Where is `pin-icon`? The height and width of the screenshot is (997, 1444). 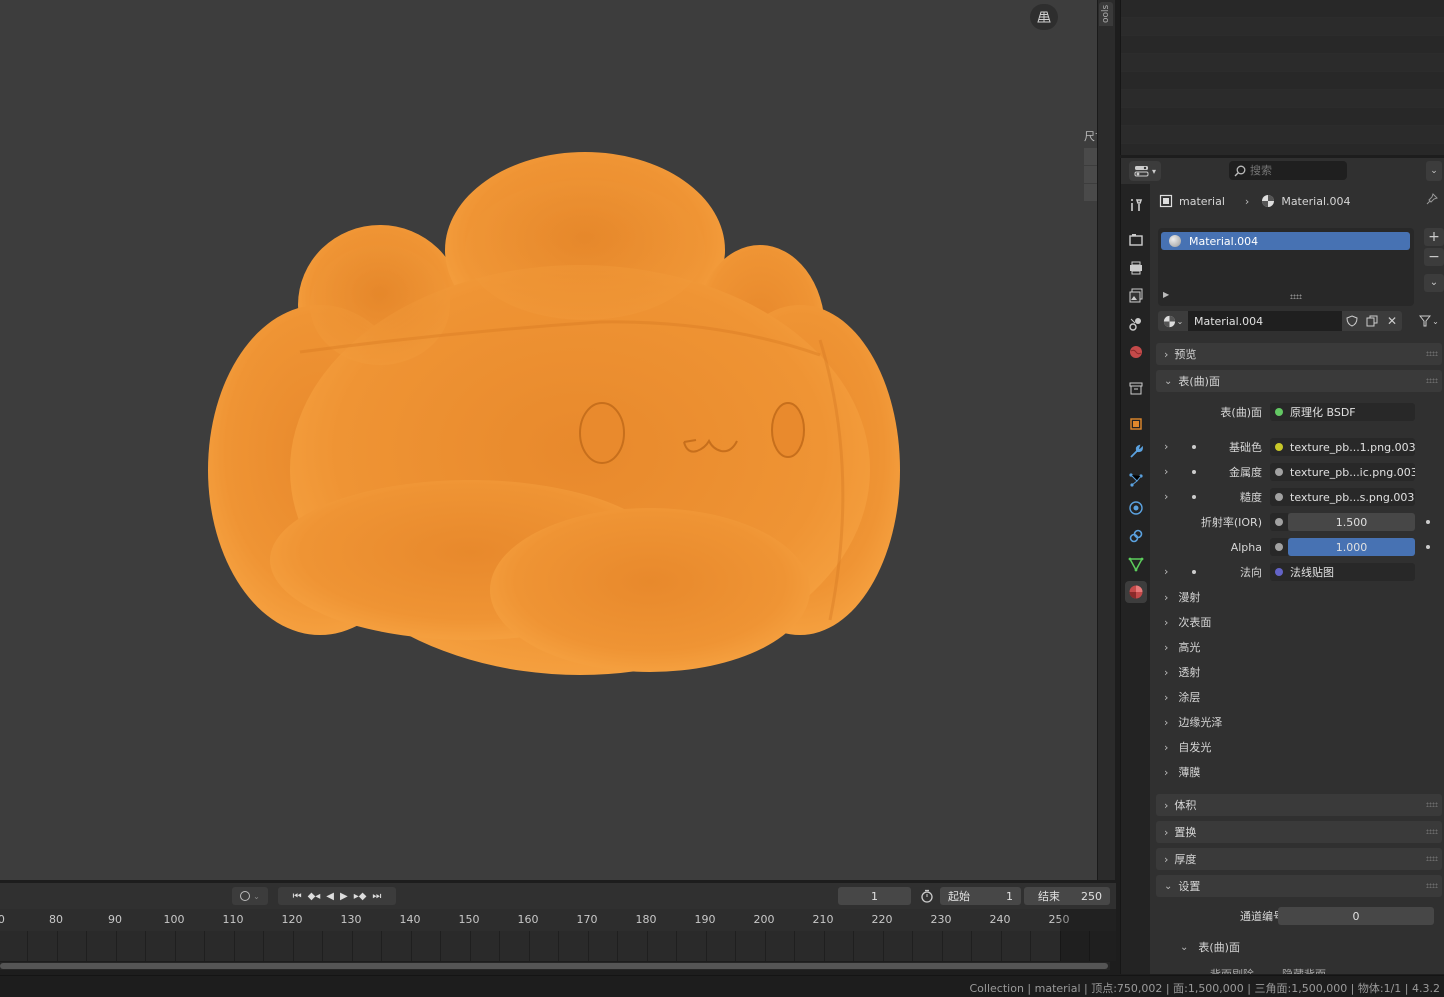 pin-icon is located at coordinates (1432, 200).